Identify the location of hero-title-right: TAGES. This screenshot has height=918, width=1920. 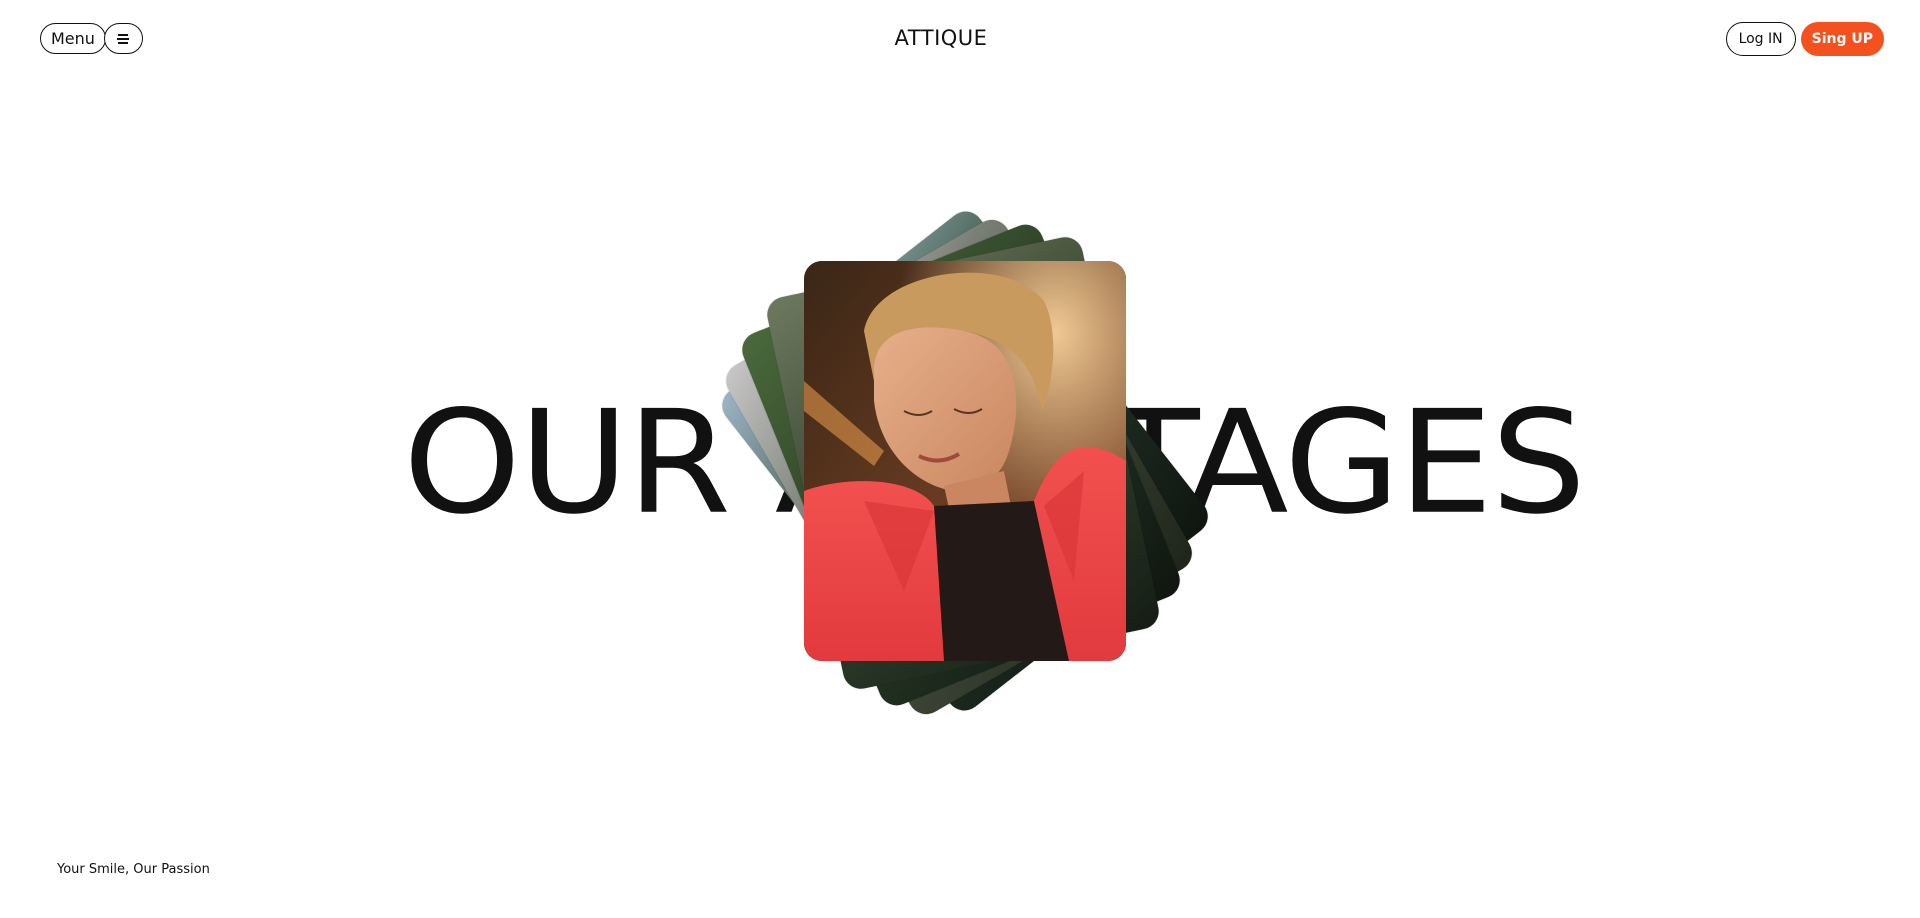
(1347, 463).